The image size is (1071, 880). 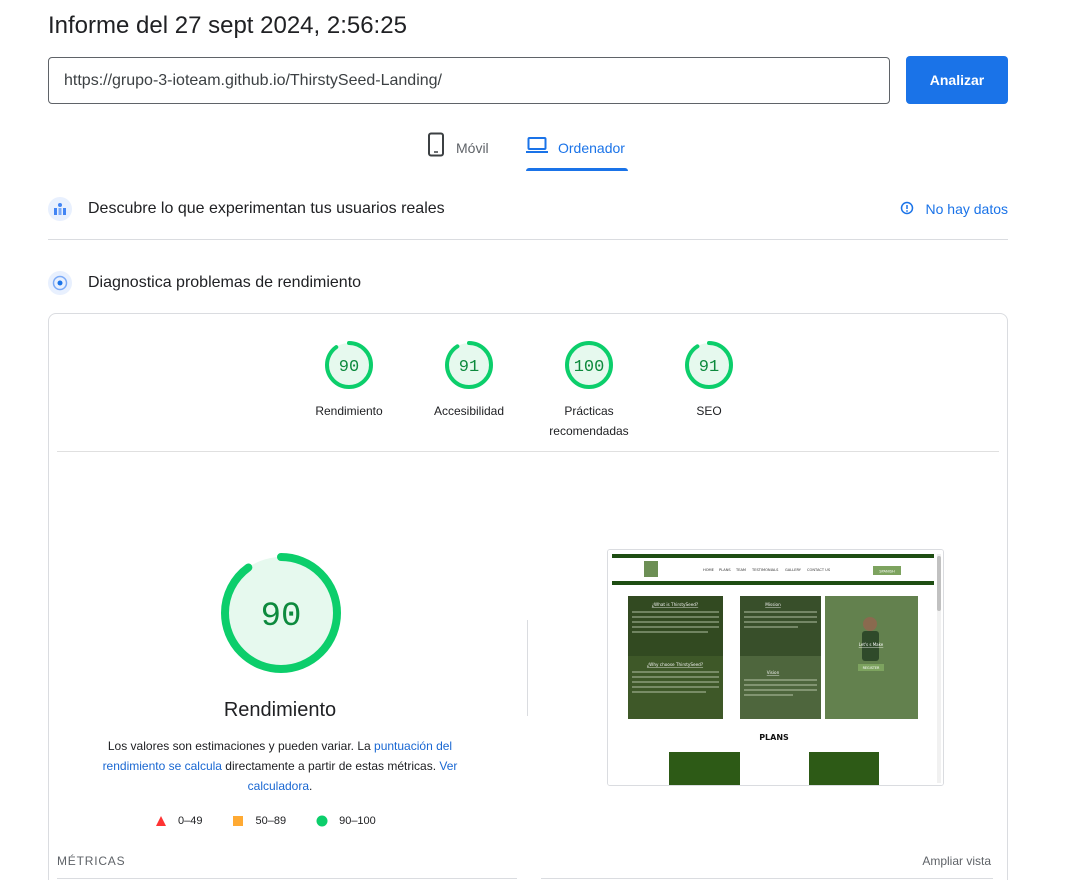 I want to click on card-divider, so click(x=528, y=451).